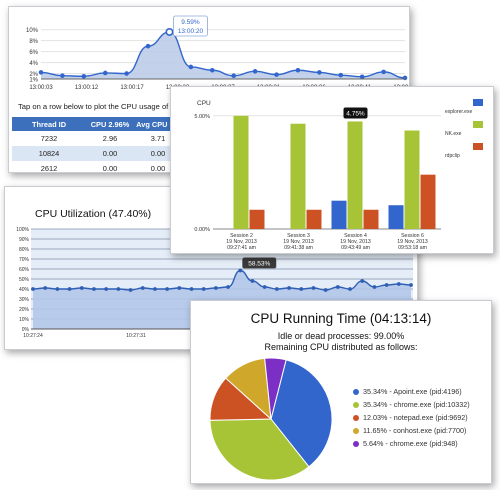 This screenshot has height=490, width=500. Describe the element at coordinates (259, 263) in the screenshot. I see `tooltip-value: 58.53%` at that location.